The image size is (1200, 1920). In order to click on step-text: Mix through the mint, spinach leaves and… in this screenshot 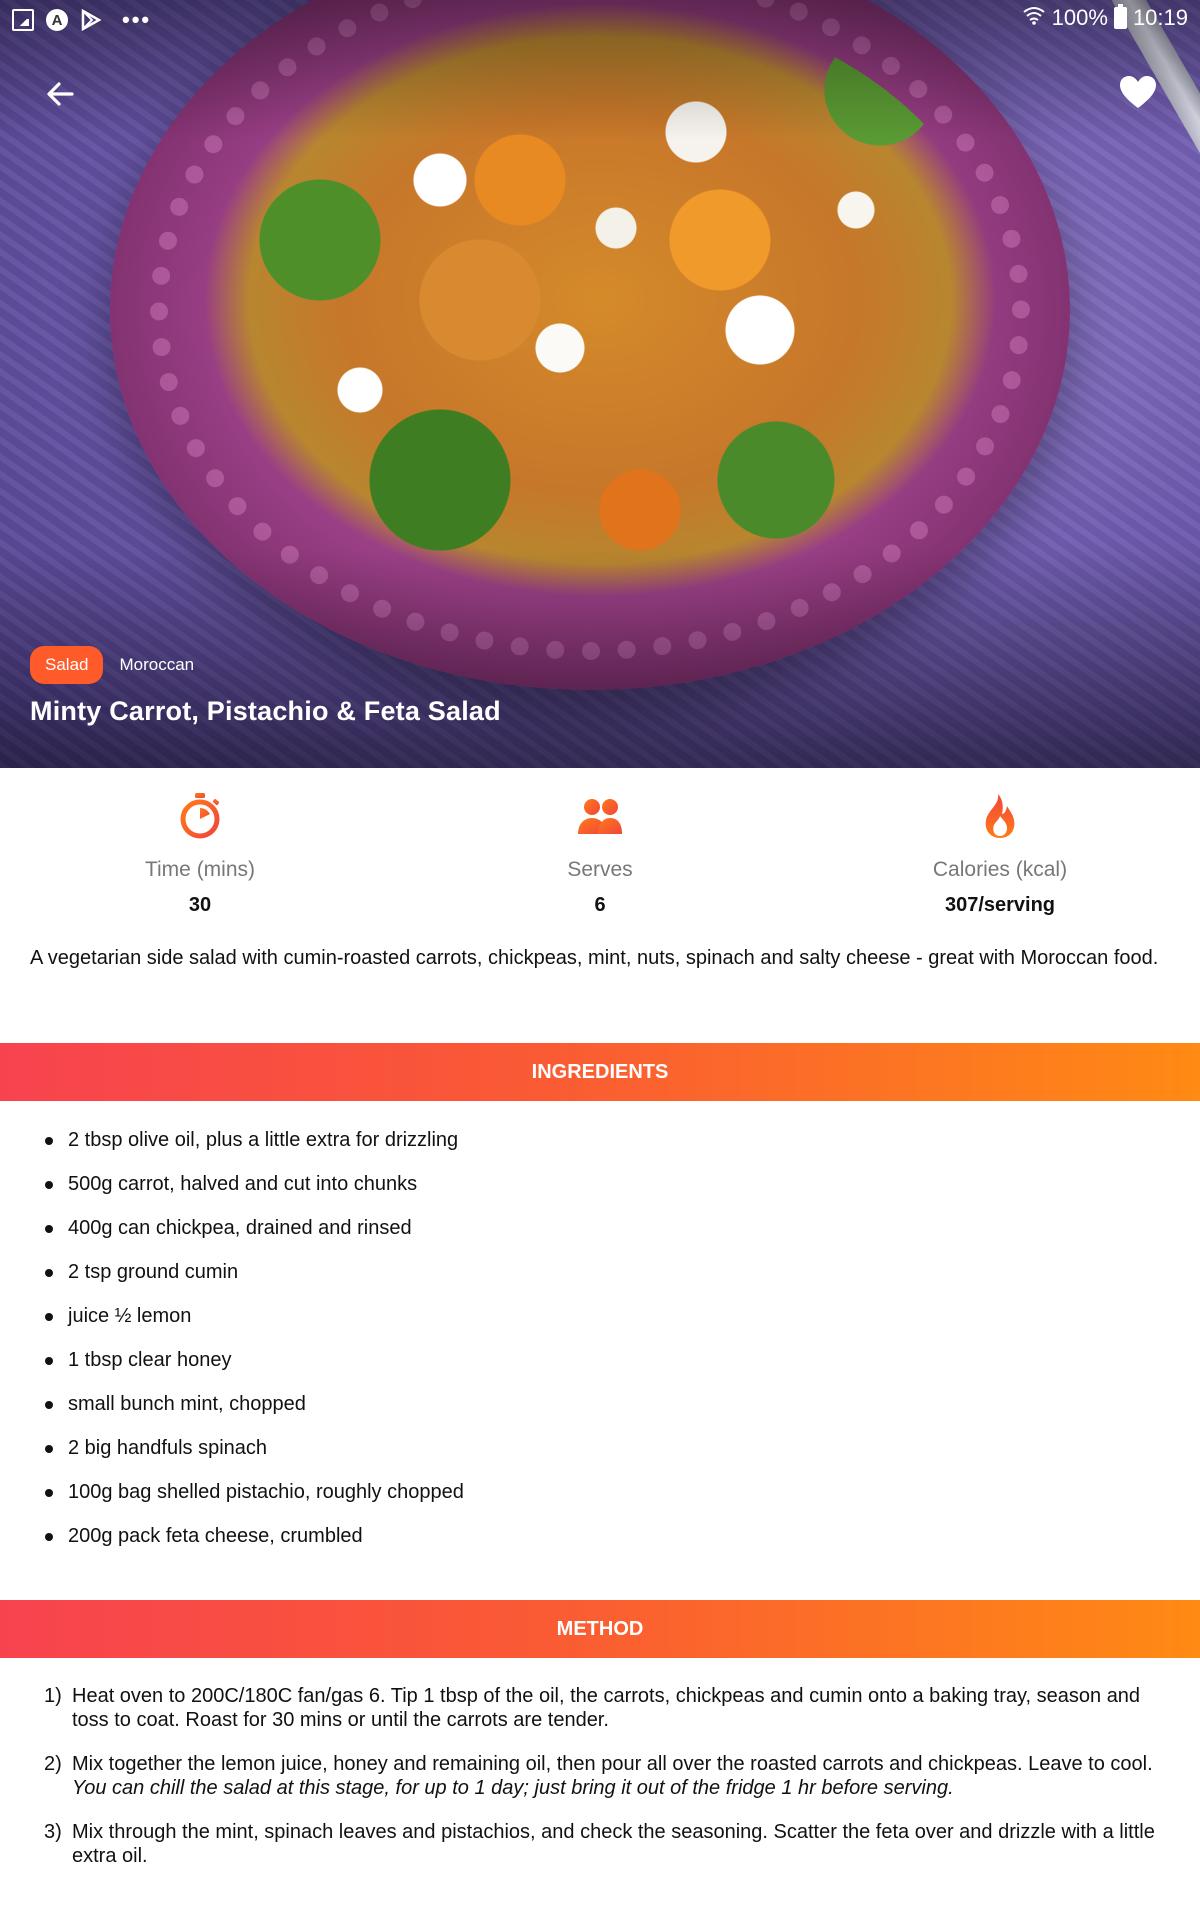, I will do `click(613, 1844)`.